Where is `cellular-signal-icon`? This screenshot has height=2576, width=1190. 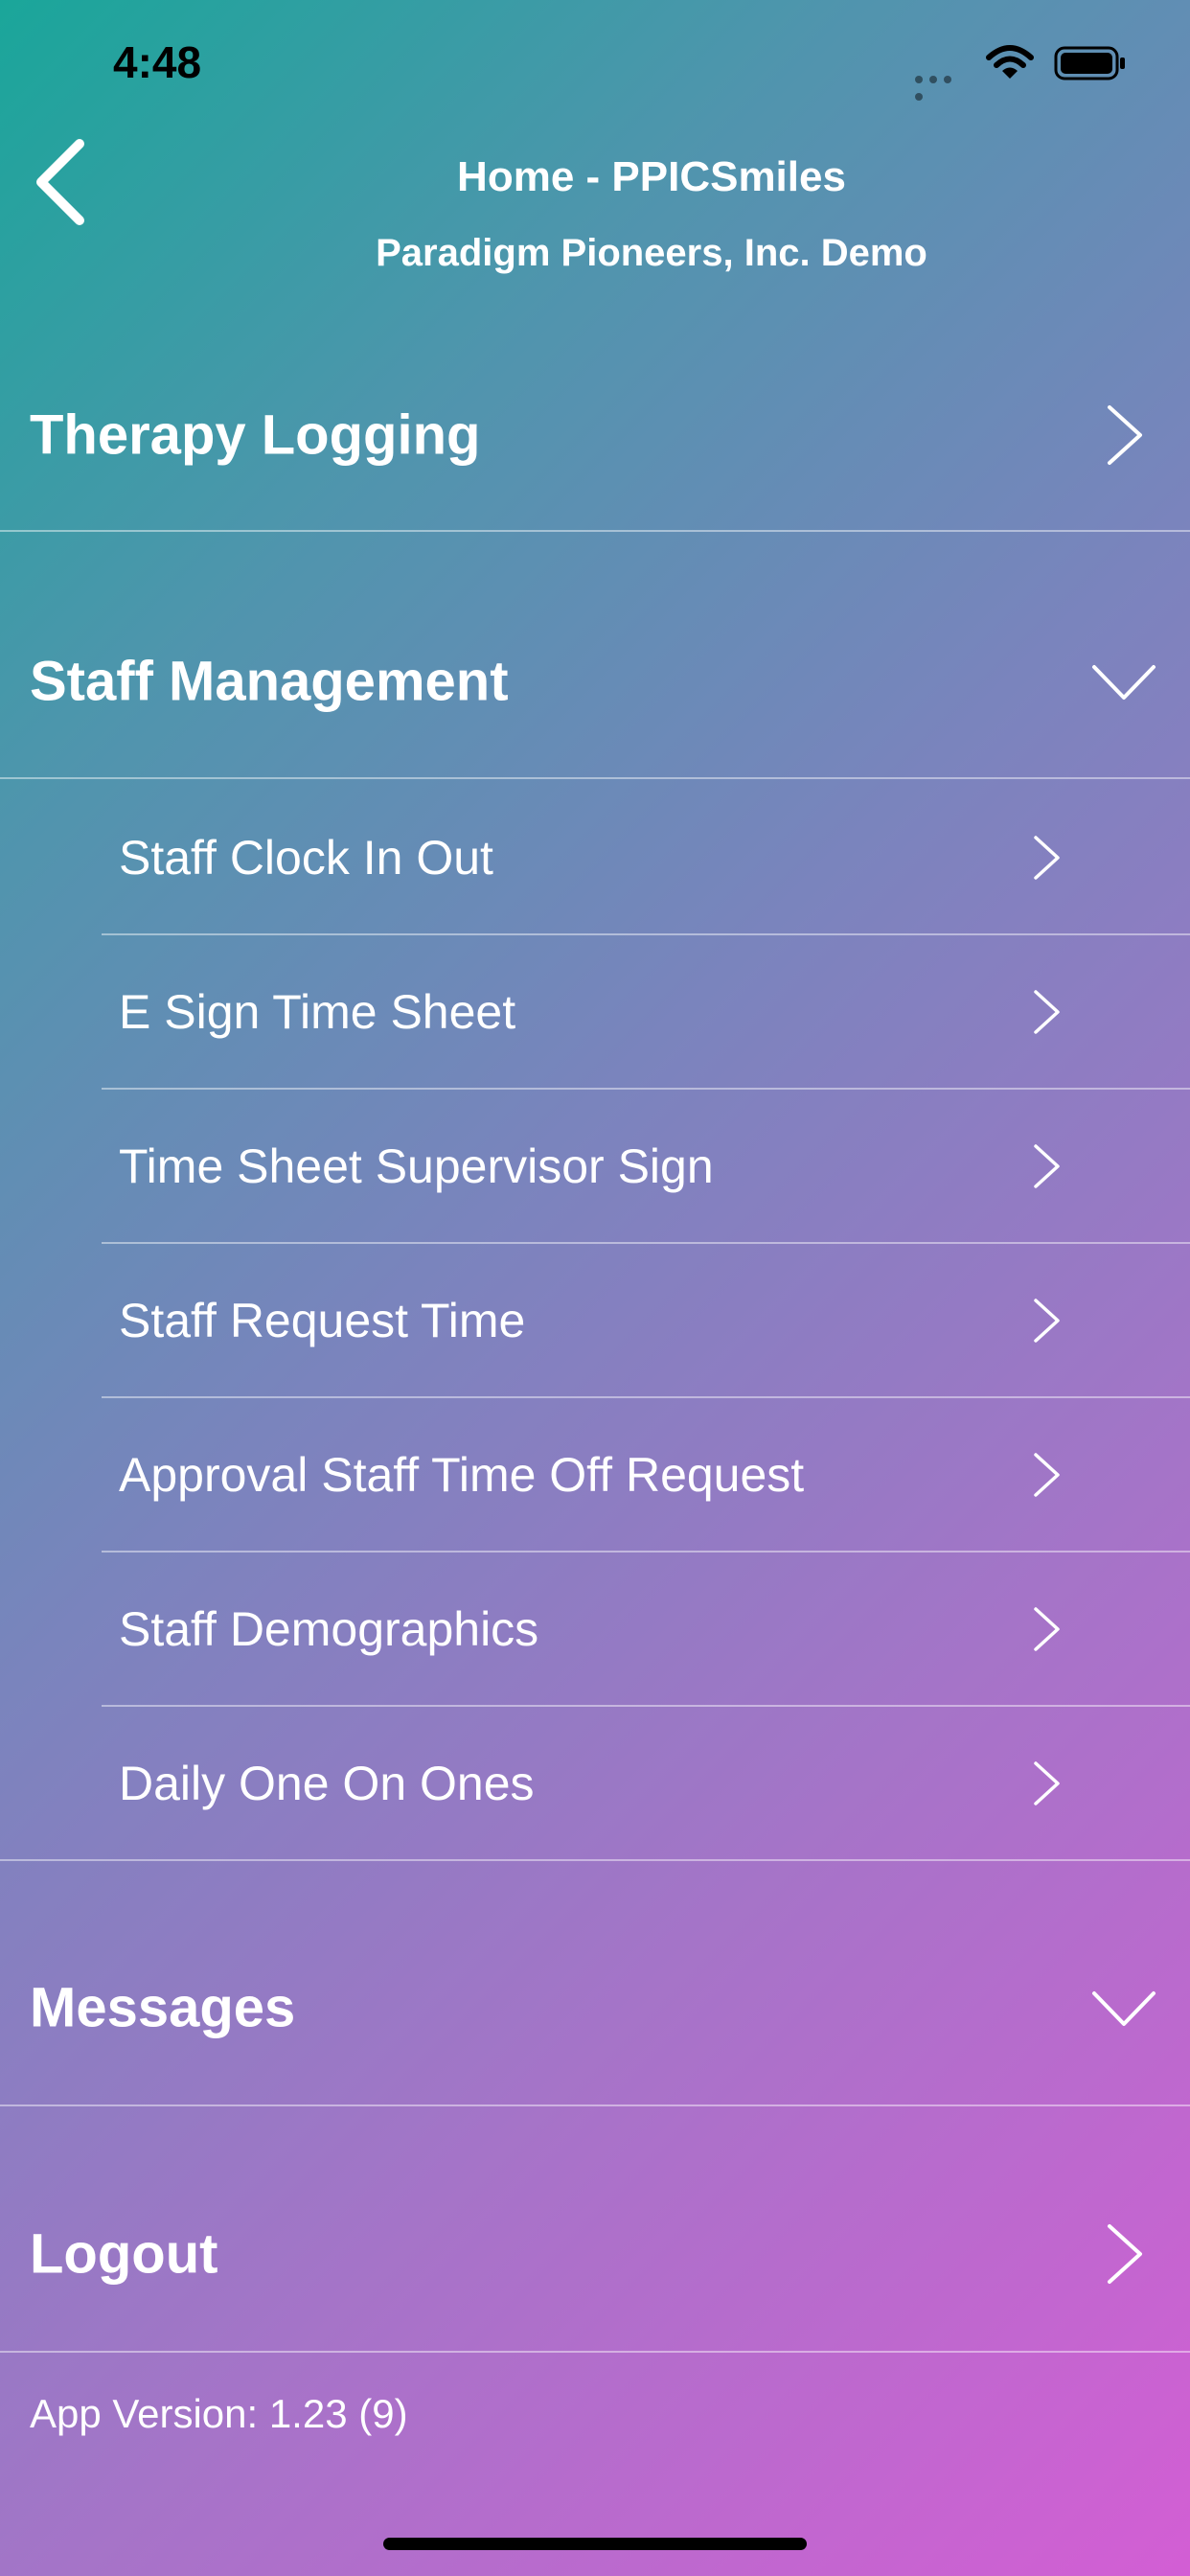 cellular-signal-icon is located at coordinates (943, 86).